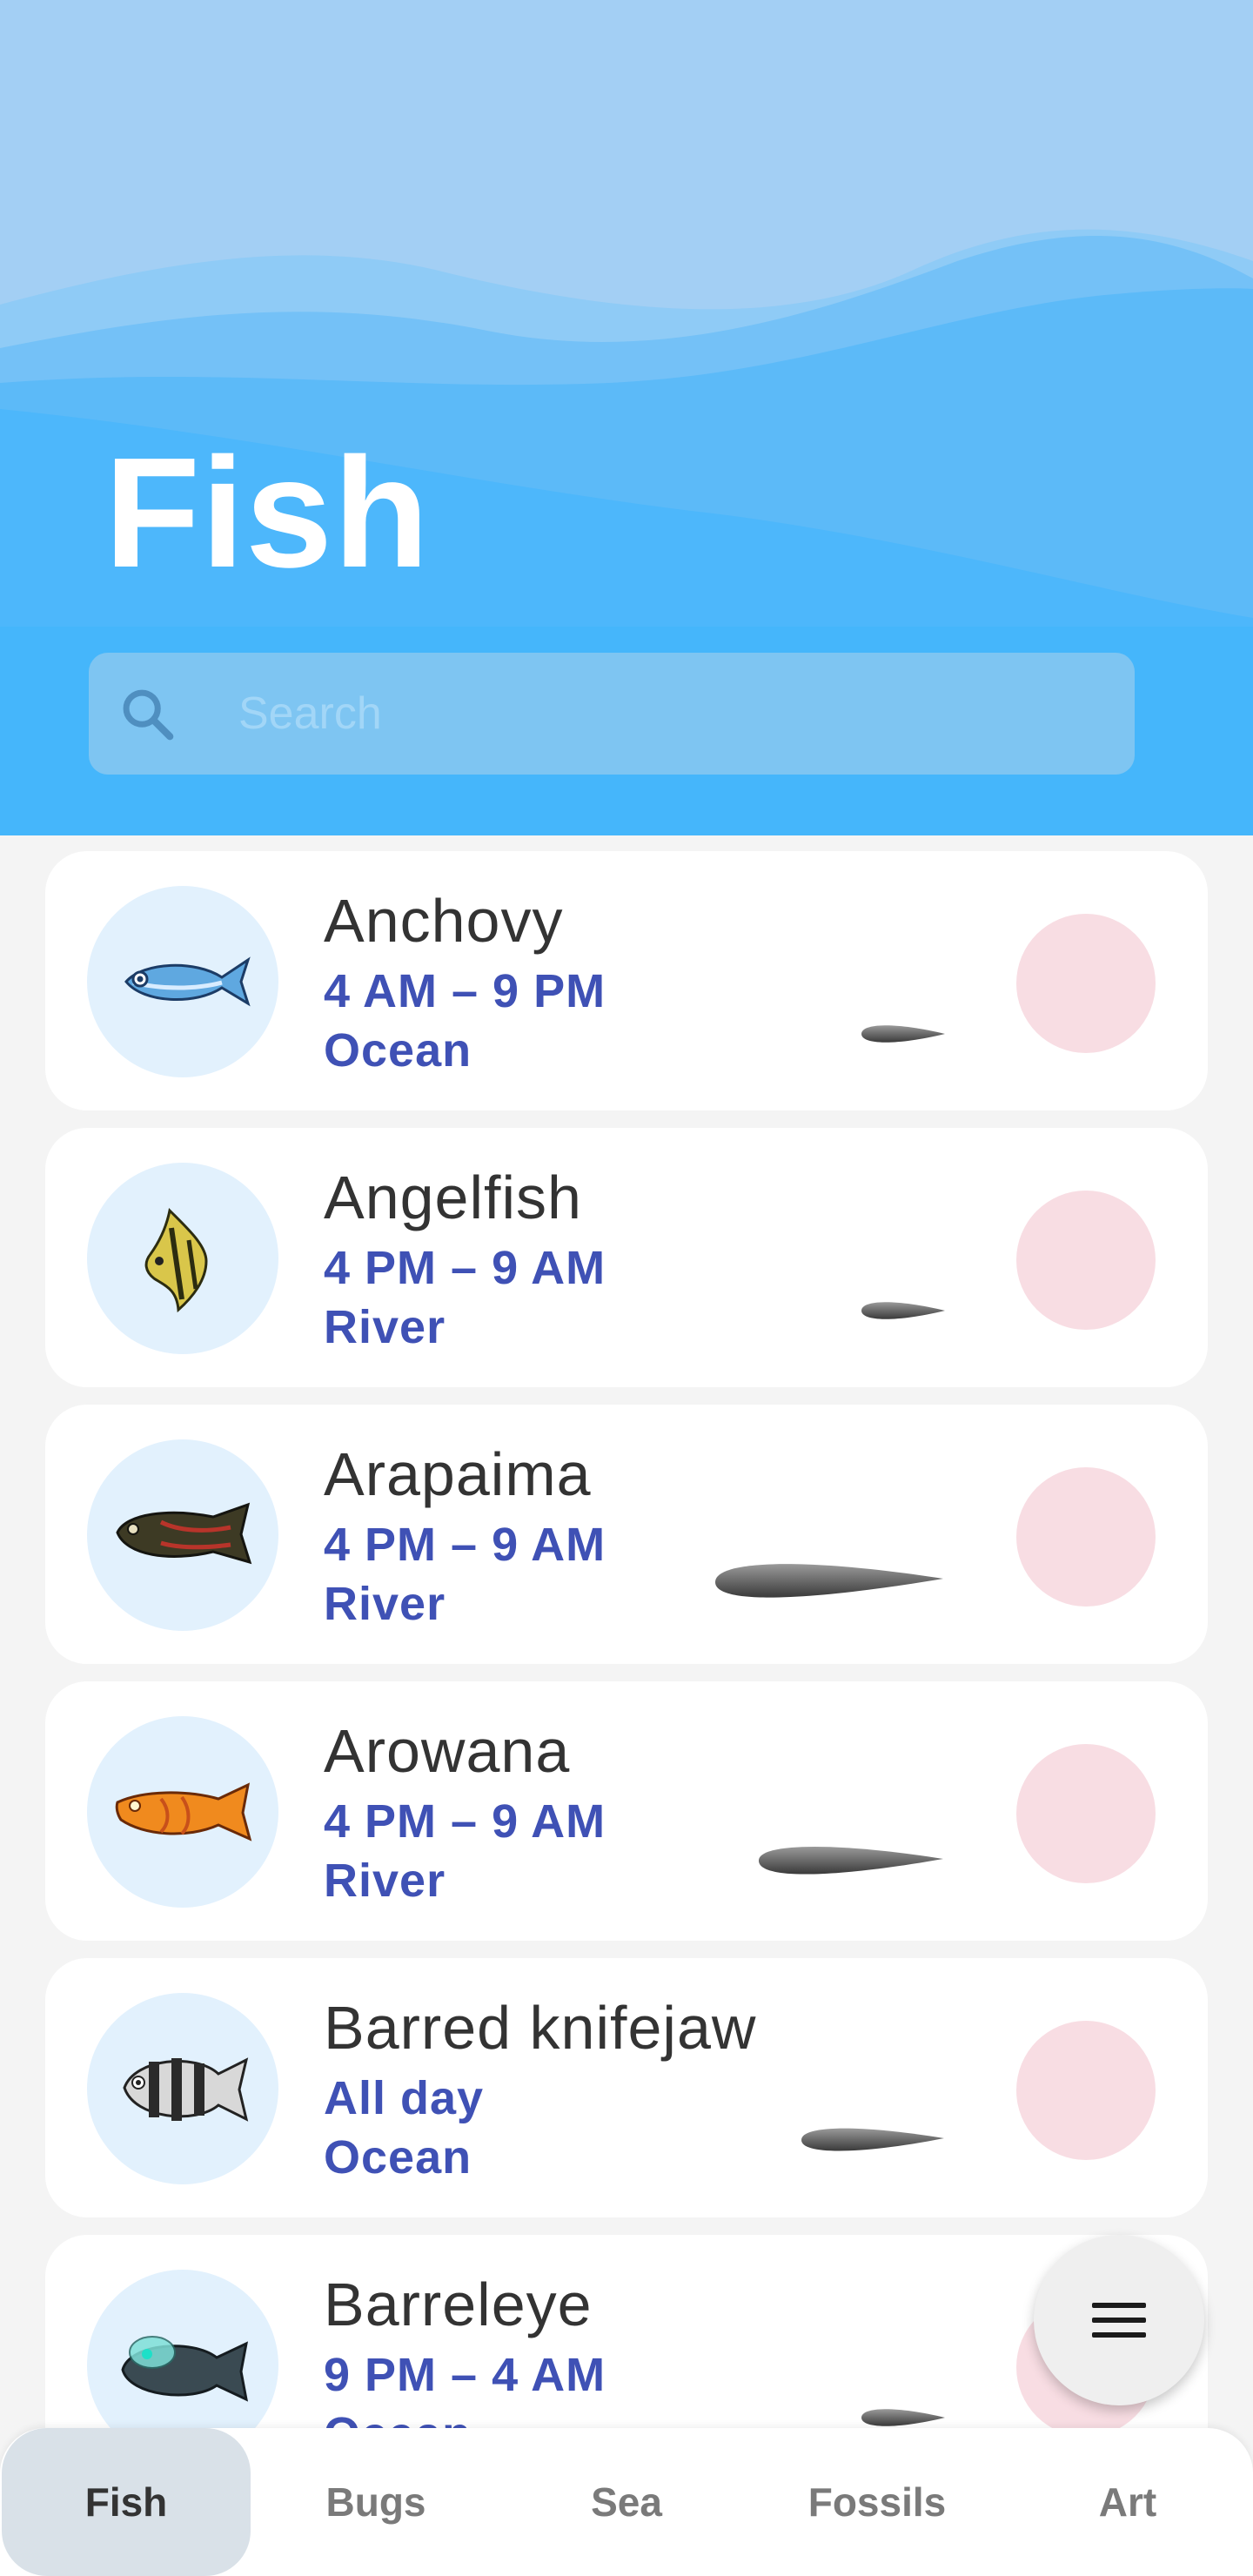  What do you see at coordinates (626, 2331) in the screenshot?
I see `list-item: Barreleye 9 PM – 4 AM Ocean` at bounding box center [626, 2331].